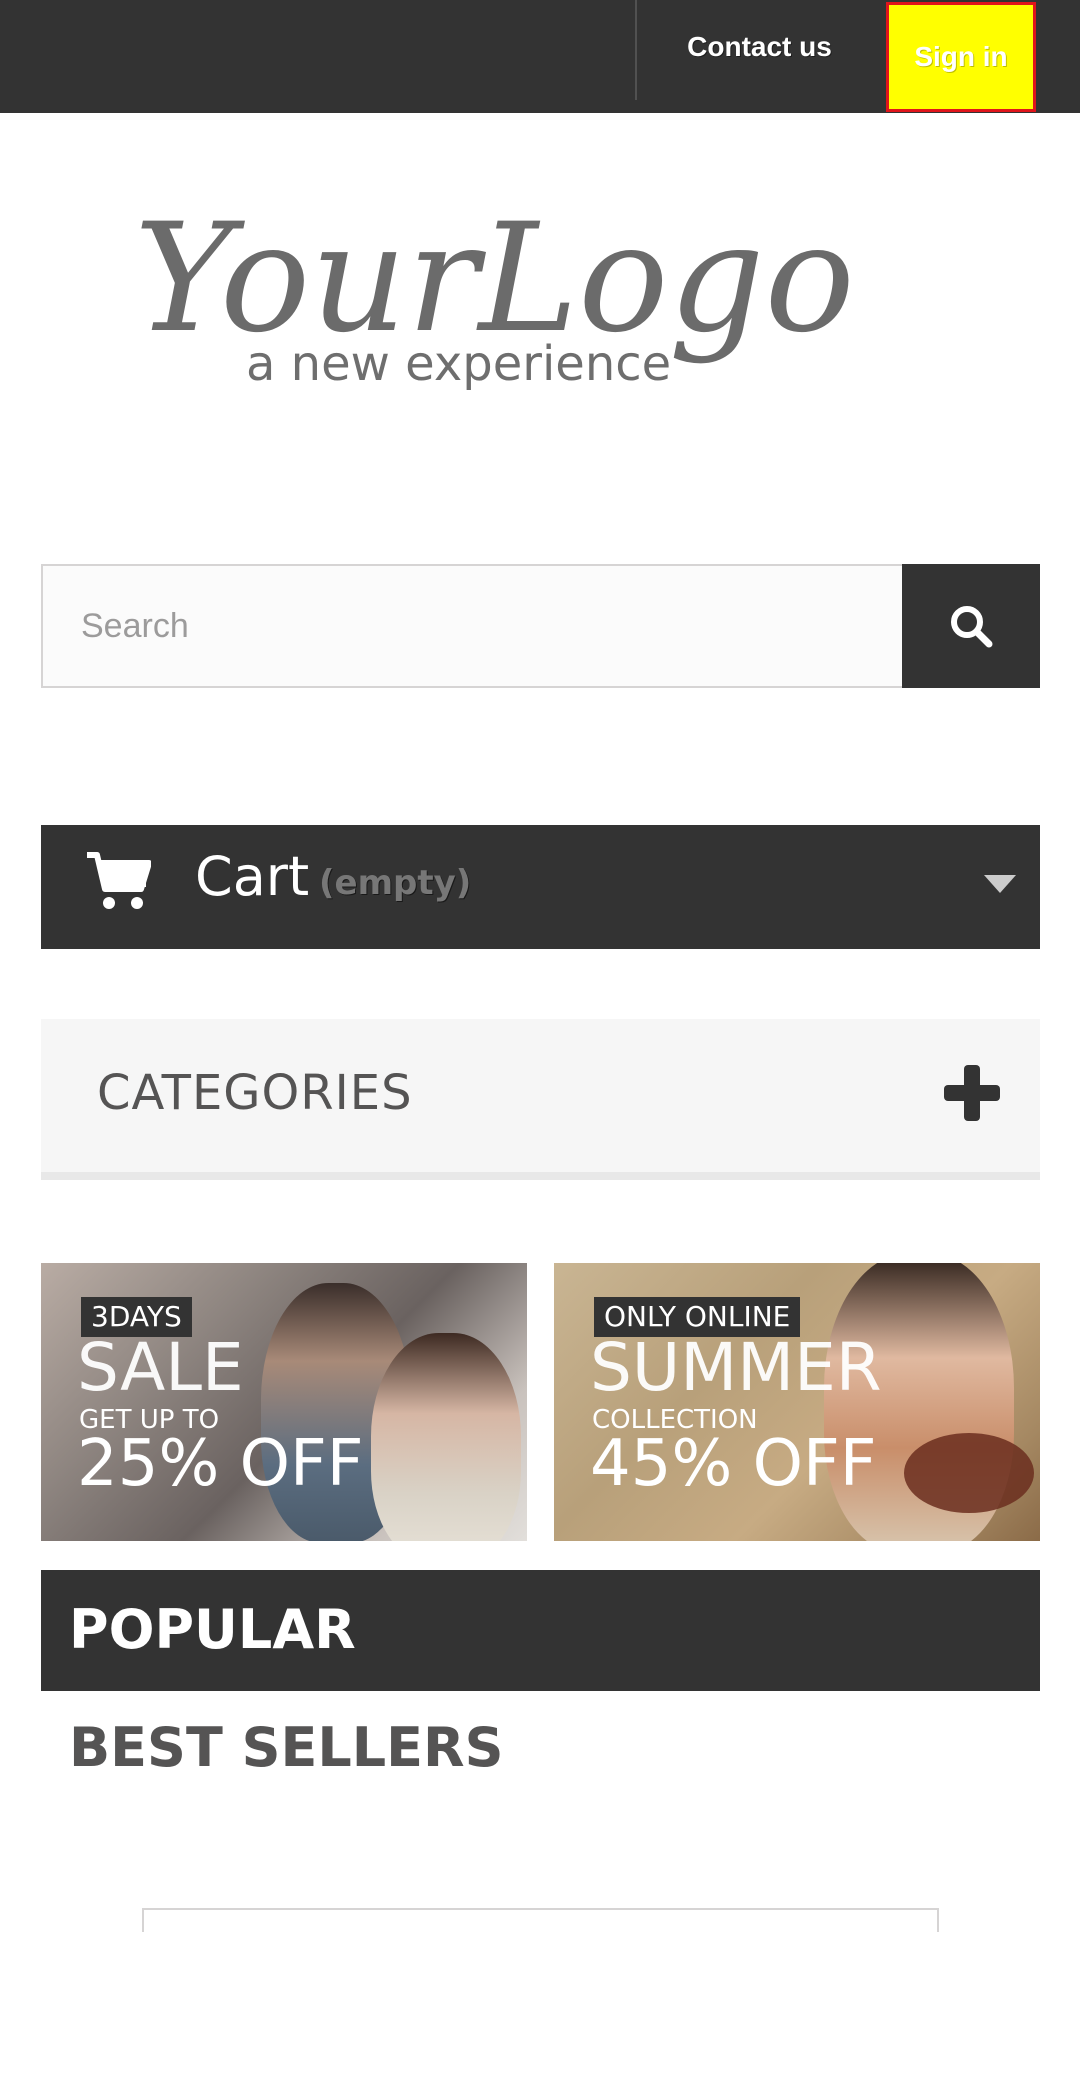 The width and height of the screenshot is (1080, 2082). I want to click on search-icon, so click(972, 627).